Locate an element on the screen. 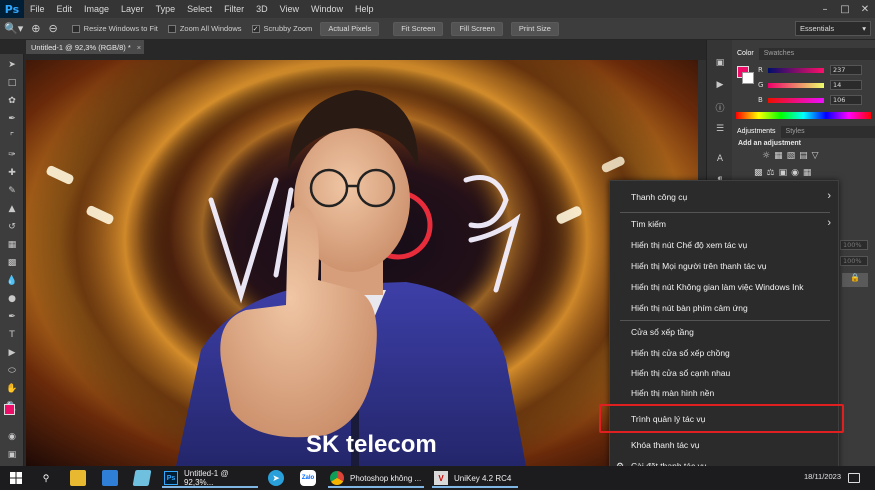 This screenshot has width=875, height=490. character-icon: A is located at coordinates (720, 159).